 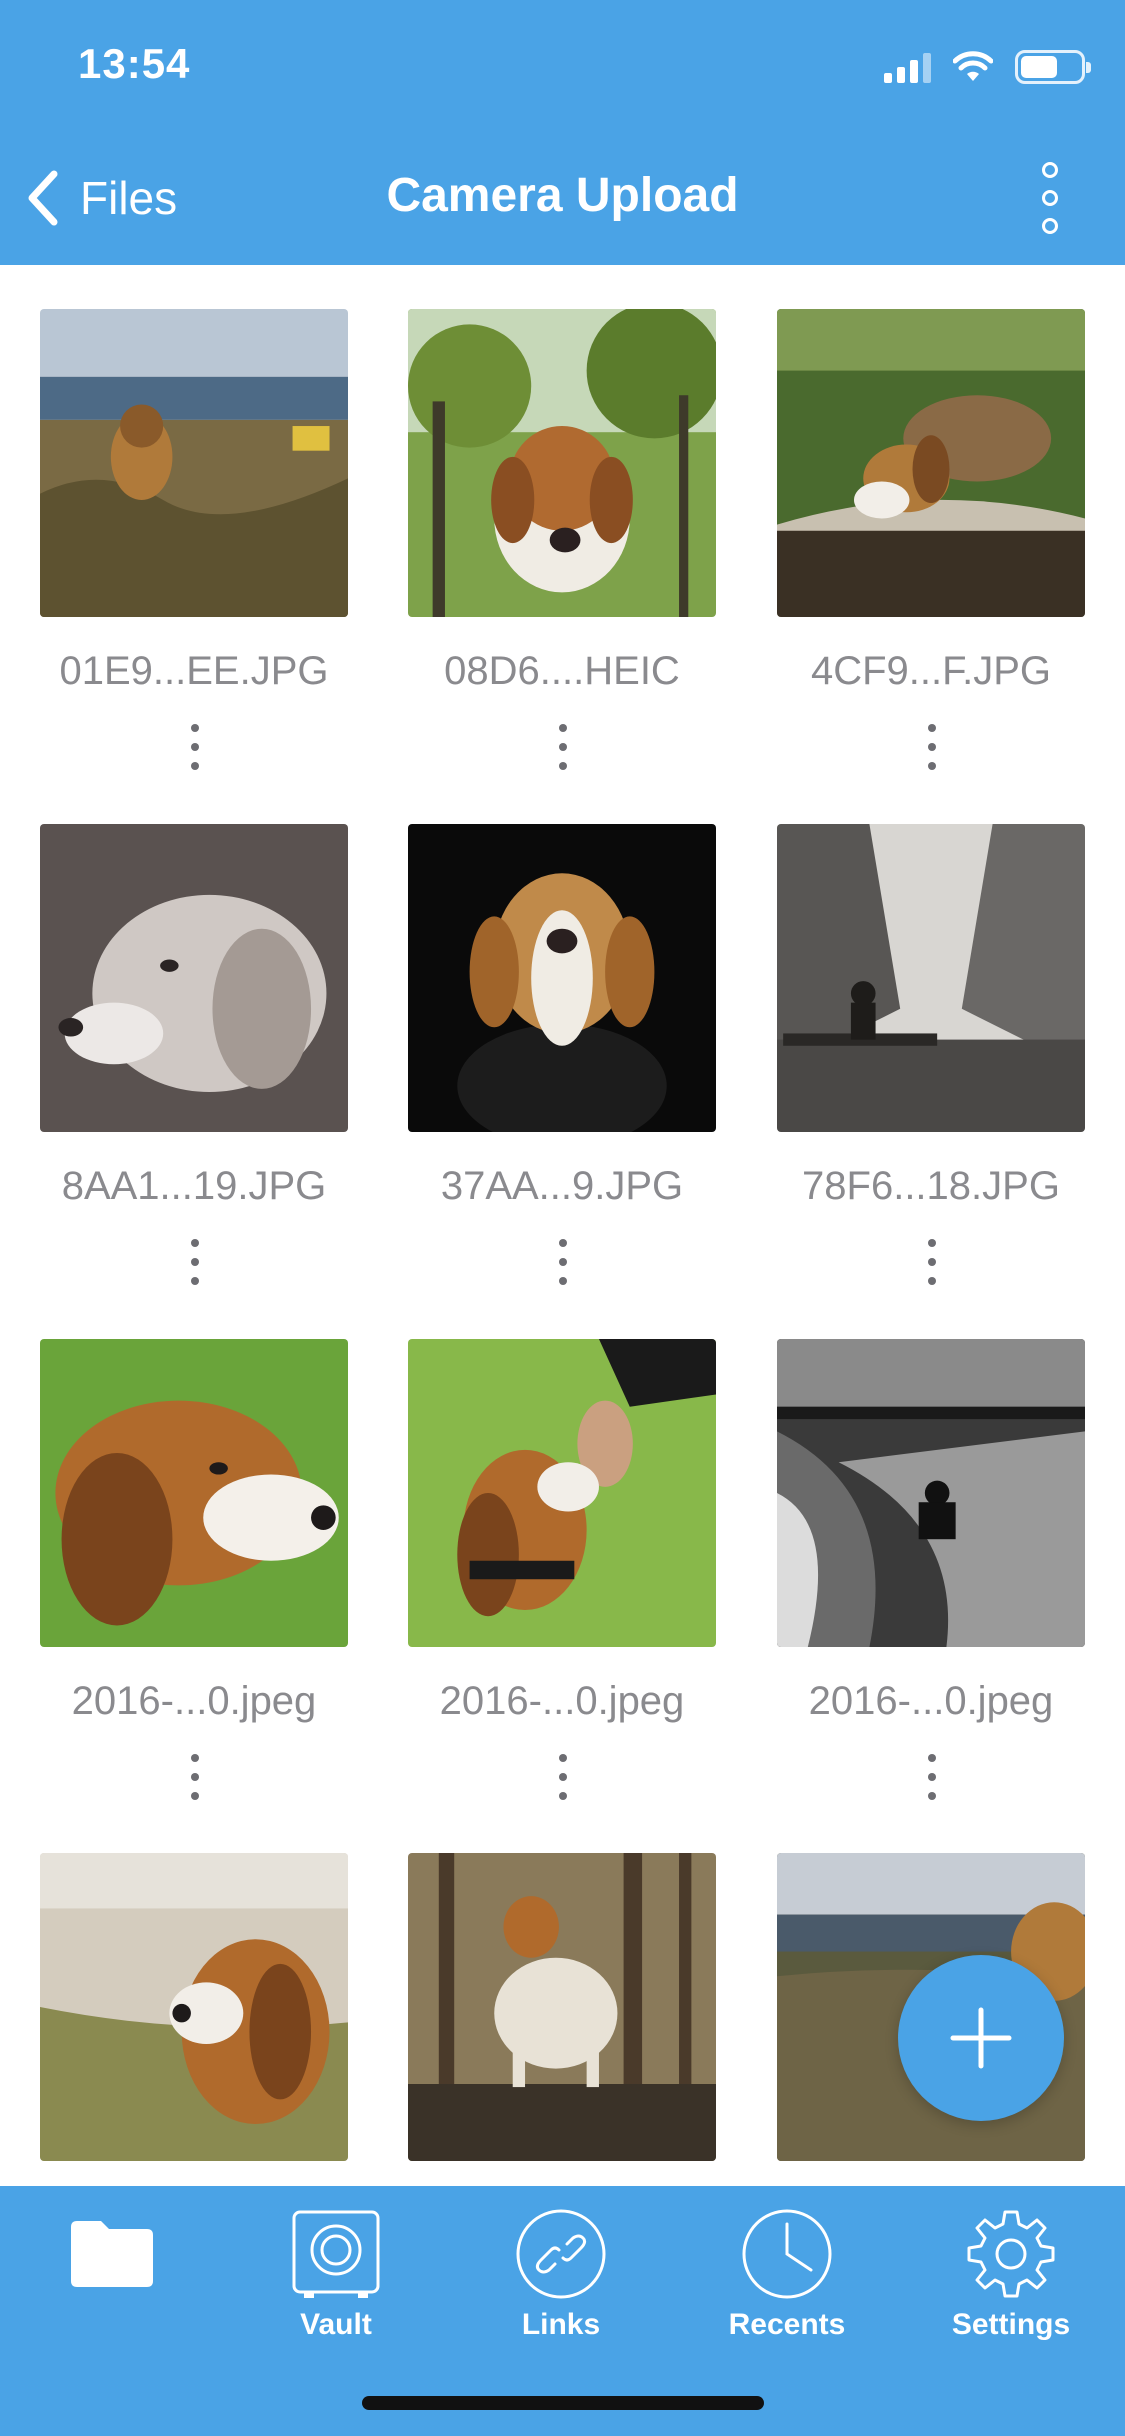 I want to click on file-name: 08D6....HEIC, so click(x=562, y=671).